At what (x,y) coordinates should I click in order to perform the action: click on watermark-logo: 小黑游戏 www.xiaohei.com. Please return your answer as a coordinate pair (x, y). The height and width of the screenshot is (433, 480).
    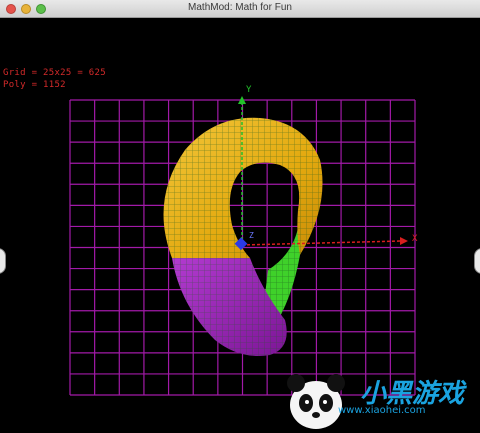
    Looking at the image, I should click on (376, 399).